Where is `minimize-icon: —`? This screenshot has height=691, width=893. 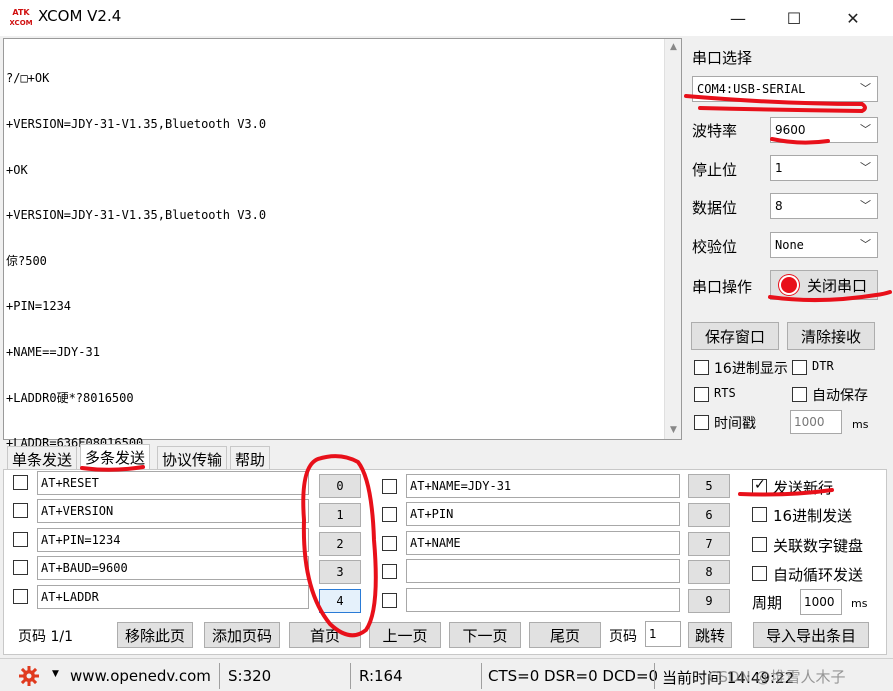 minimize-icon: — is located at coordinates (738, 18).